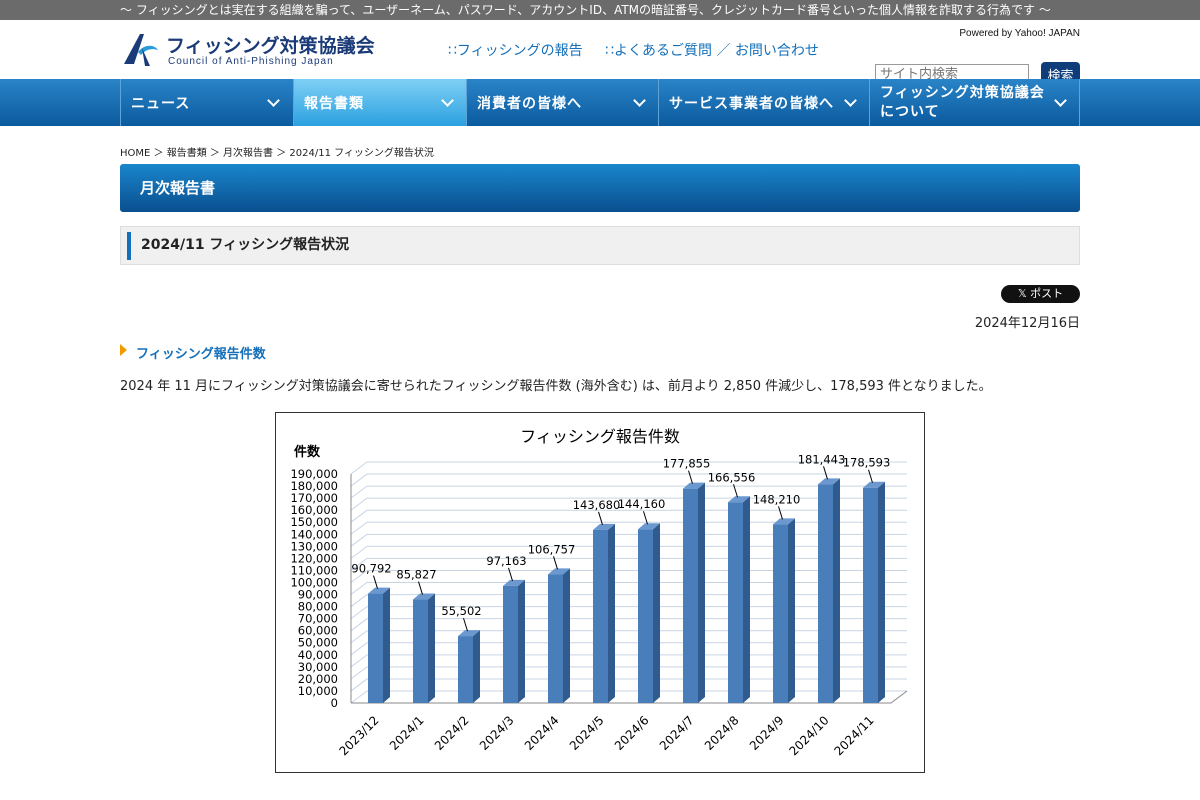  What do you see at coordinates (1040, 294) in the screenshot?
I see `x-post-button: 𝕏 ポスト` at bounding box center [1040, 294].